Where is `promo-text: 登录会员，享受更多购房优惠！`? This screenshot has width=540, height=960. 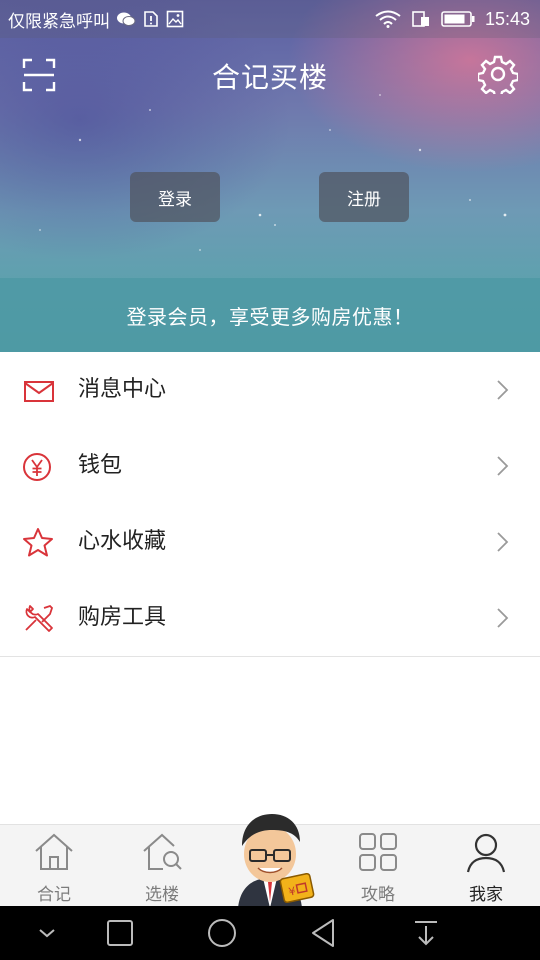 promo-text: 登录会员，享受更多购房优惠！ is located at coordinates (270, 316).